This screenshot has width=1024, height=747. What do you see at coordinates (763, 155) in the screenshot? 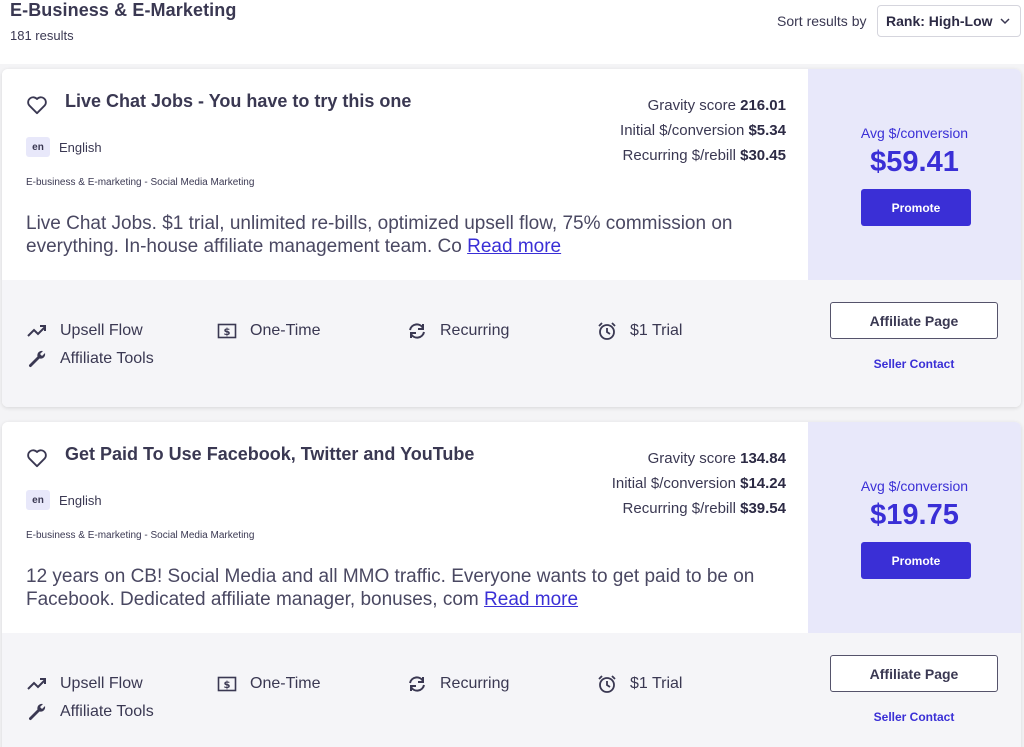
I see `recurring-value: $30.45` at bounding box center [763, 155].